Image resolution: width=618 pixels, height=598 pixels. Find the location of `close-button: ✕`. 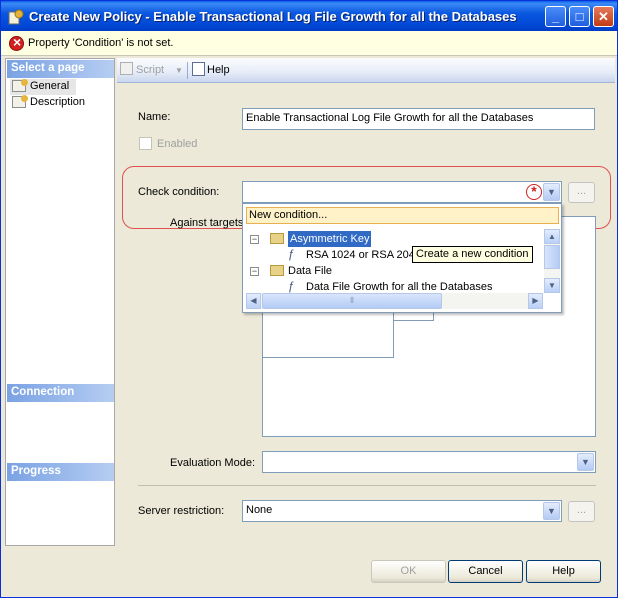

close-button: ✕ is located at coordinates (603, 16).